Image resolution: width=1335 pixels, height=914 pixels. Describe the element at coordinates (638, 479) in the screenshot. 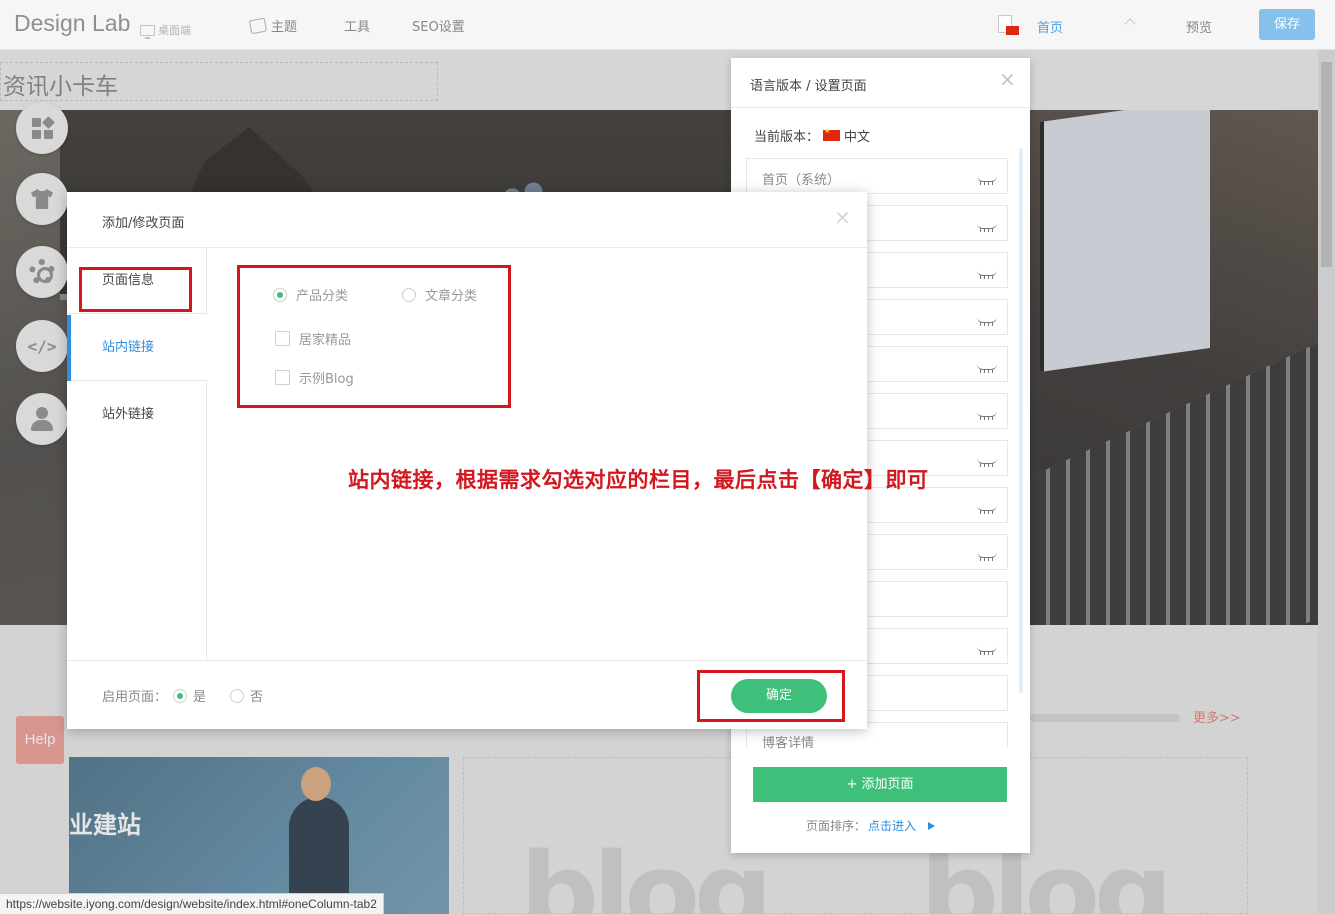

I see `annotation-text: 站内链接，根据需求勾选对应的栏目，最后点击【确定】即可` at that location.